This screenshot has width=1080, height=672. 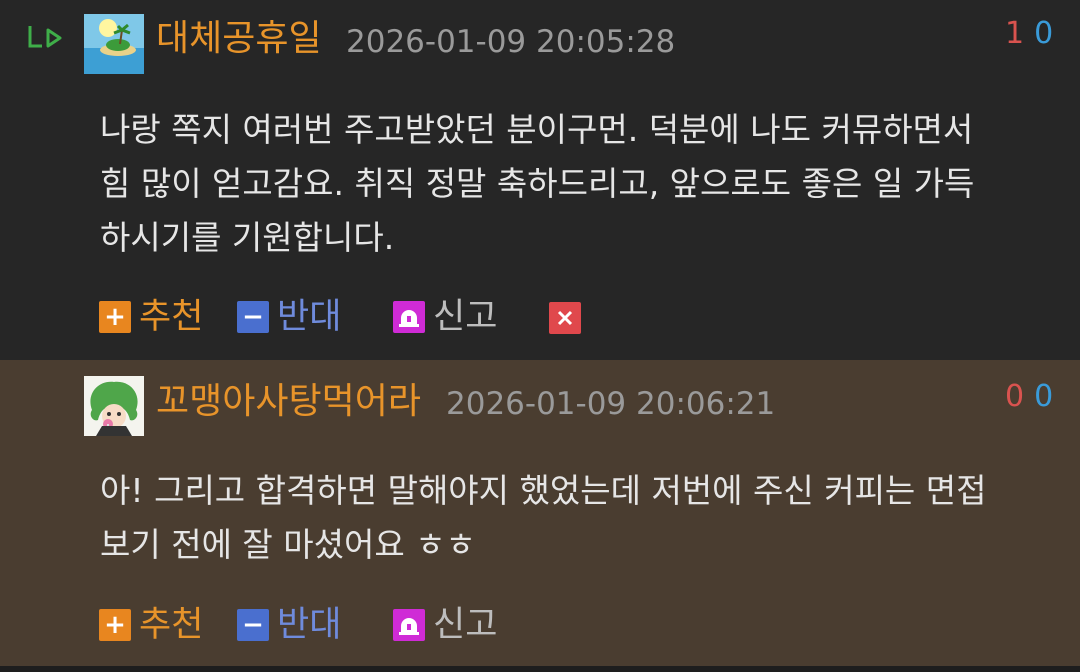 What do you see at coordinates (1015, 33) in the screenshot?
I see `upvote-count: 1` at bounding box center [1015, 33].